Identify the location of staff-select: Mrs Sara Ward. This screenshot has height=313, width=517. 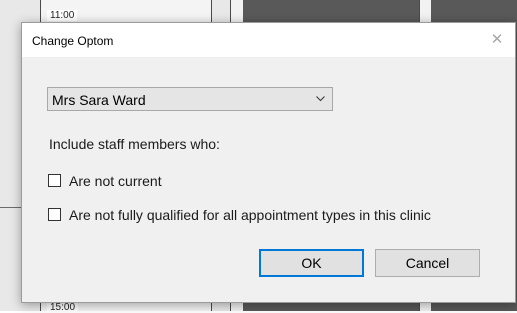
(190, 99).